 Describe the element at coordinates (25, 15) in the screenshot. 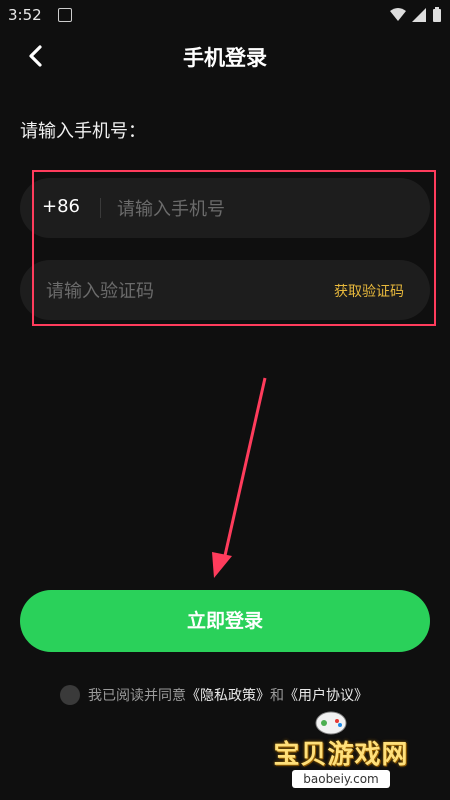

I see `status-time: 3:52` at that location.